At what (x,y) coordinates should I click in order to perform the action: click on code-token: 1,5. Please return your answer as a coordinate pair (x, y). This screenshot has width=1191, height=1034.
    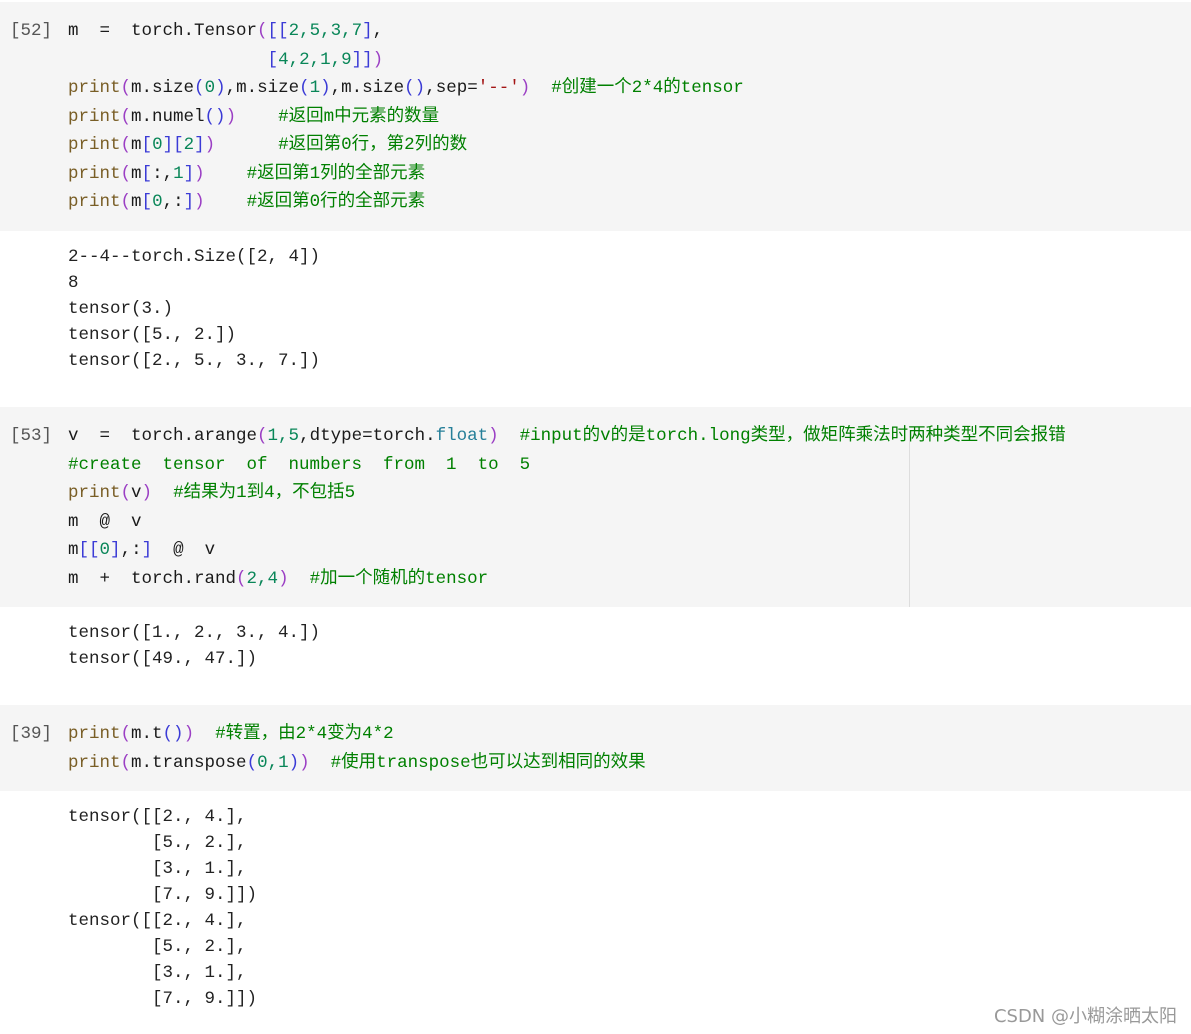
    Looking at the image, I should click on (283, 436).